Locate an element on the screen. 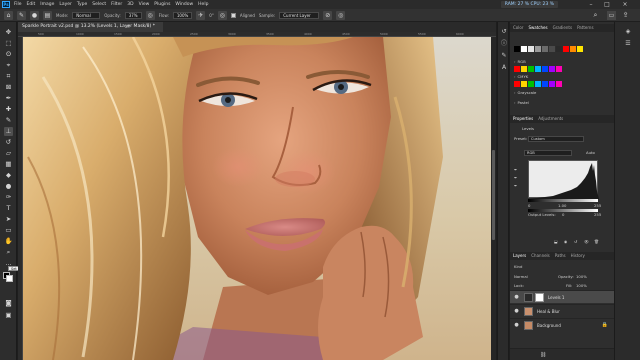 This screenshot has height=360, width=640. eyedropper-white-icon: ✒ is located at coordinates (515, 186).